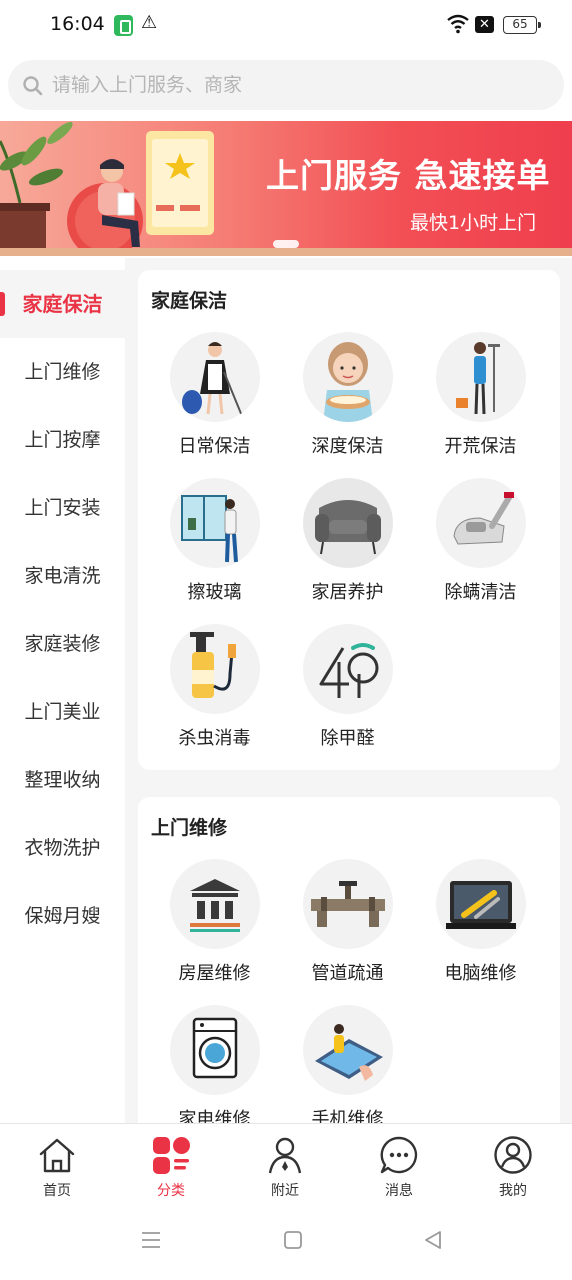  What do you see at coordinates (286, 252) in the screenshot?
I see `banner-floor` at bounding box center [286, 252].